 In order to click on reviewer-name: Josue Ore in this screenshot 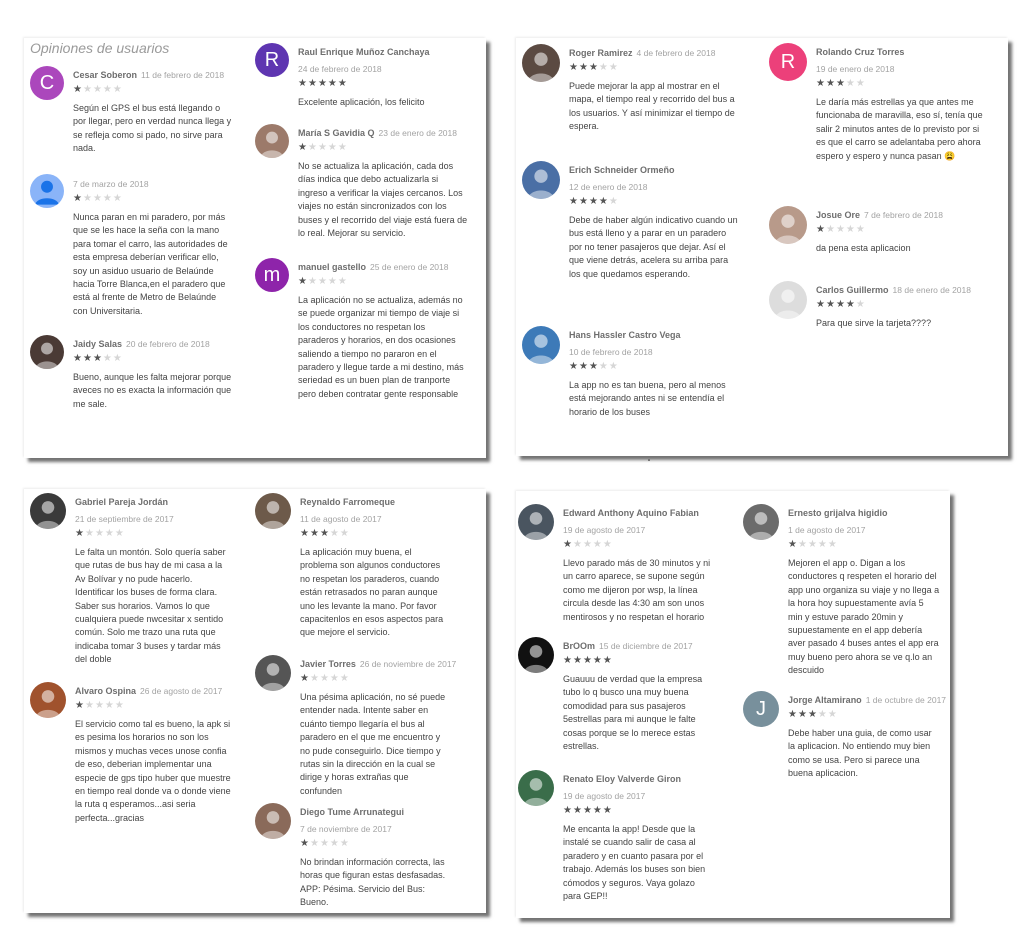, I will do `click(838, 215)`.